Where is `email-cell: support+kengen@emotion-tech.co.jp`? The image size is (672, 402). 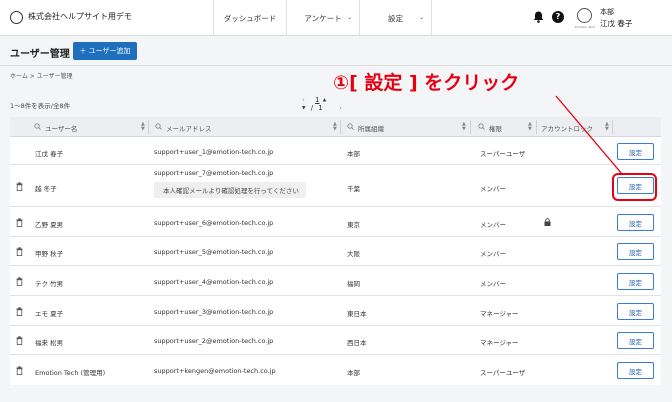 email-cell: support+kengen@emotion-tech.co.jp is located at coordinates (215, 371).